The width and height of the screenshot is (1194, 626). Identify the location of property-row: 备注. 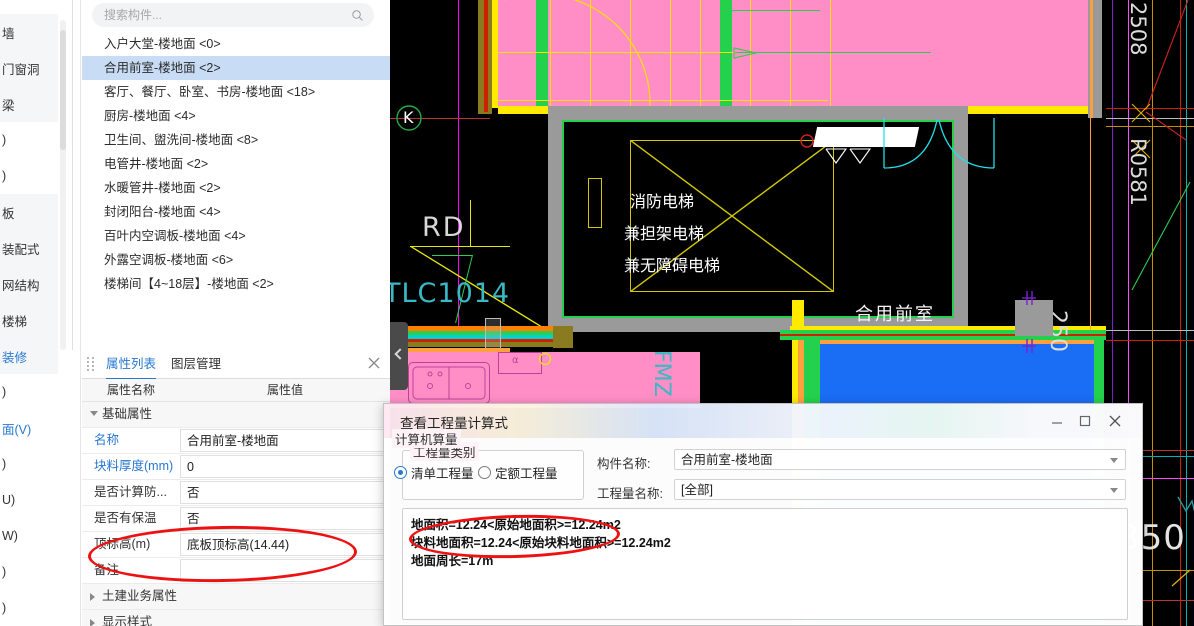
(236, 571).